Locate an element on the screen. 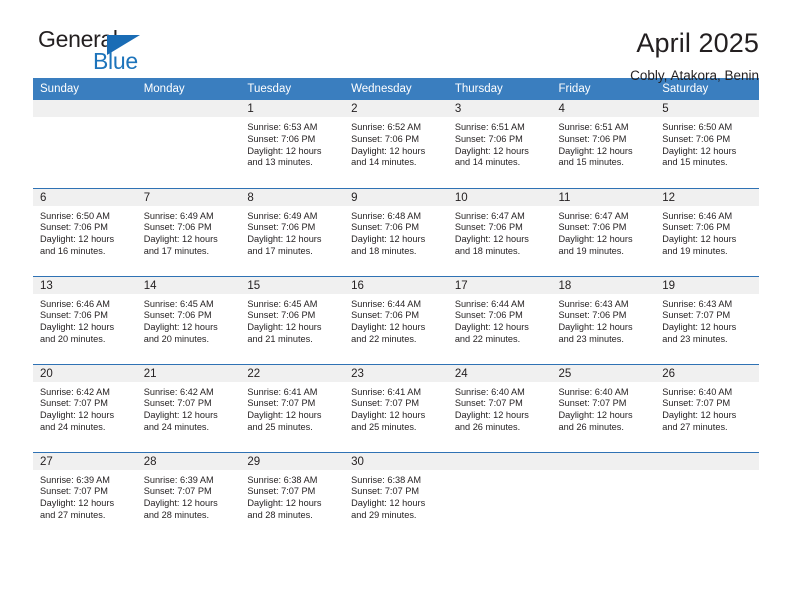 This screenshot has height=612, width=792. day-number is located at coordinates (603, 461).